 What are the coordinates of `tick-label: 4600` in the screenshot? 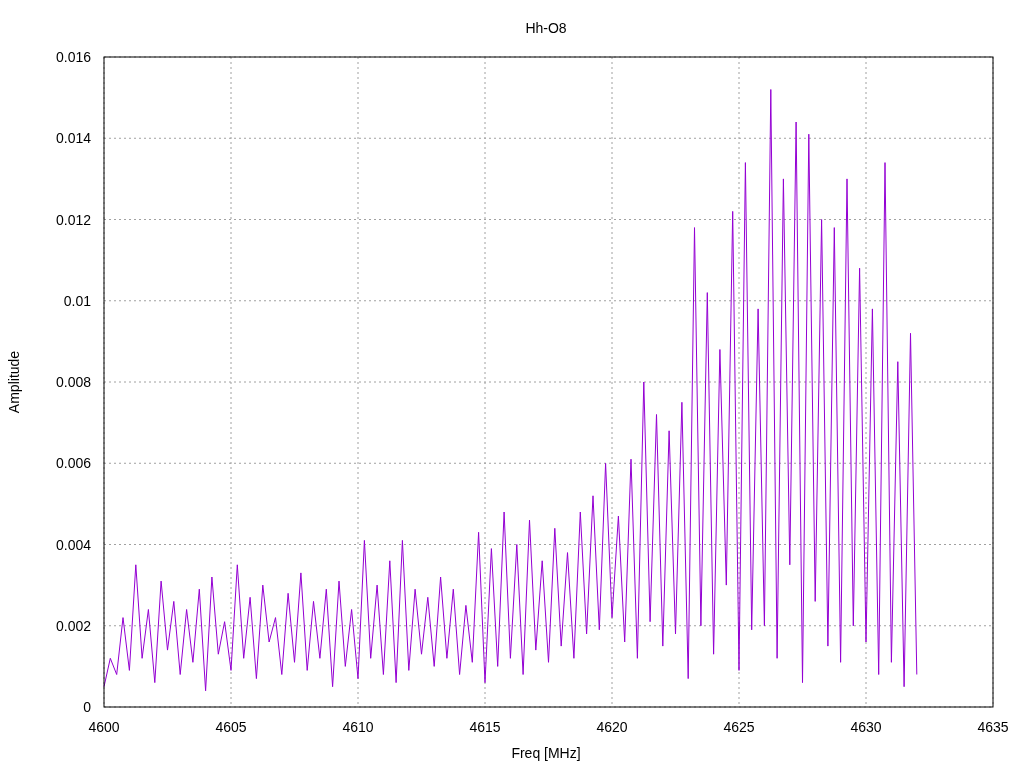 It's located at (104, 727).